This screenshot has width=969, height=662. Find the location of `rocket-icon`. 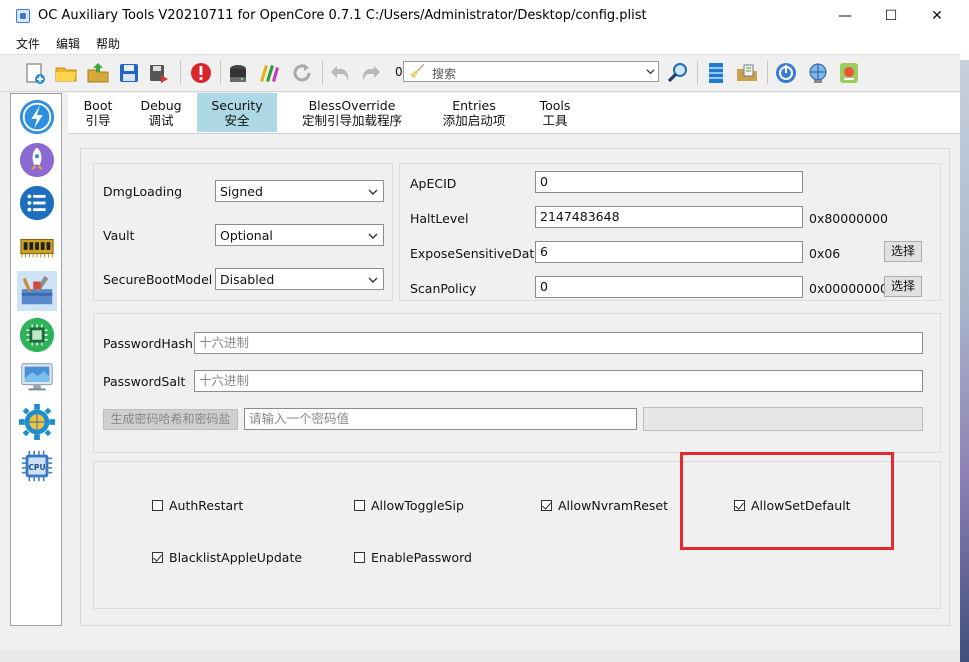

rocket-icon is located at coordinates (37, 160).